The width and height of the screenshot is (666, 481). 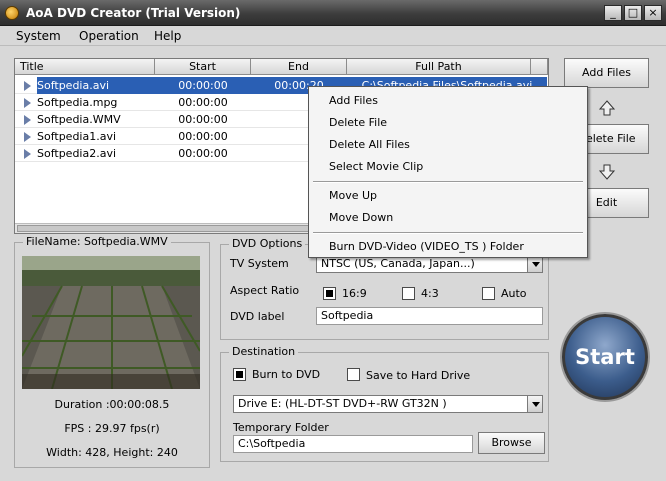 What do you see at coordinates (12, 13) in the screenshot?
I see `app-logo-icon` at bounding box center [12, 13].